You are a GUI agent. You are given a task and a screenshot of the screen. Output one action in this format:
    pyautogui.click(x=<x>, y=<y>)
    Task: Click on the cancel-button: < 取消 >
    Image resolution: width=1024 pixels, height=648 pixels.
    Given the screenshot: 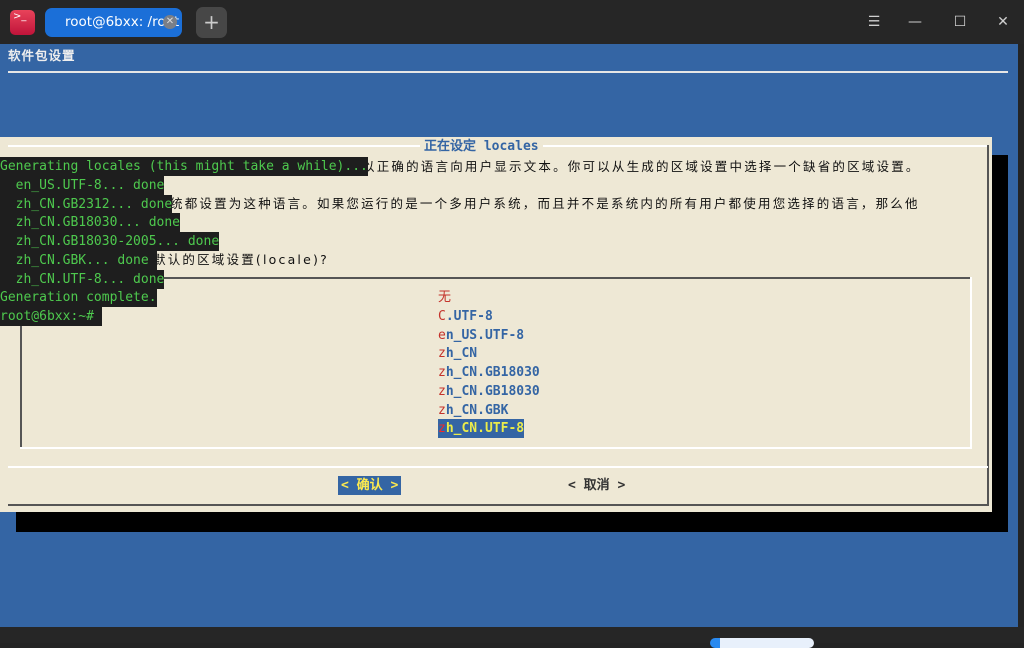 What is the action you would take?
    pyautogui.click(x=596, y=485)
    